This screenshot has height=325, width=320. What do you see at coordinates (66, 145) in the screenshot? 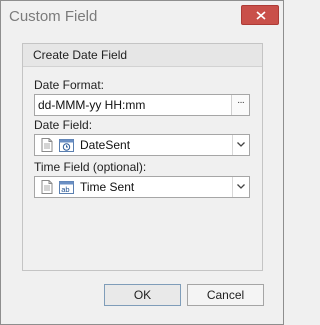
I see `calendar-field-icon` at bounding box center [66, 145].